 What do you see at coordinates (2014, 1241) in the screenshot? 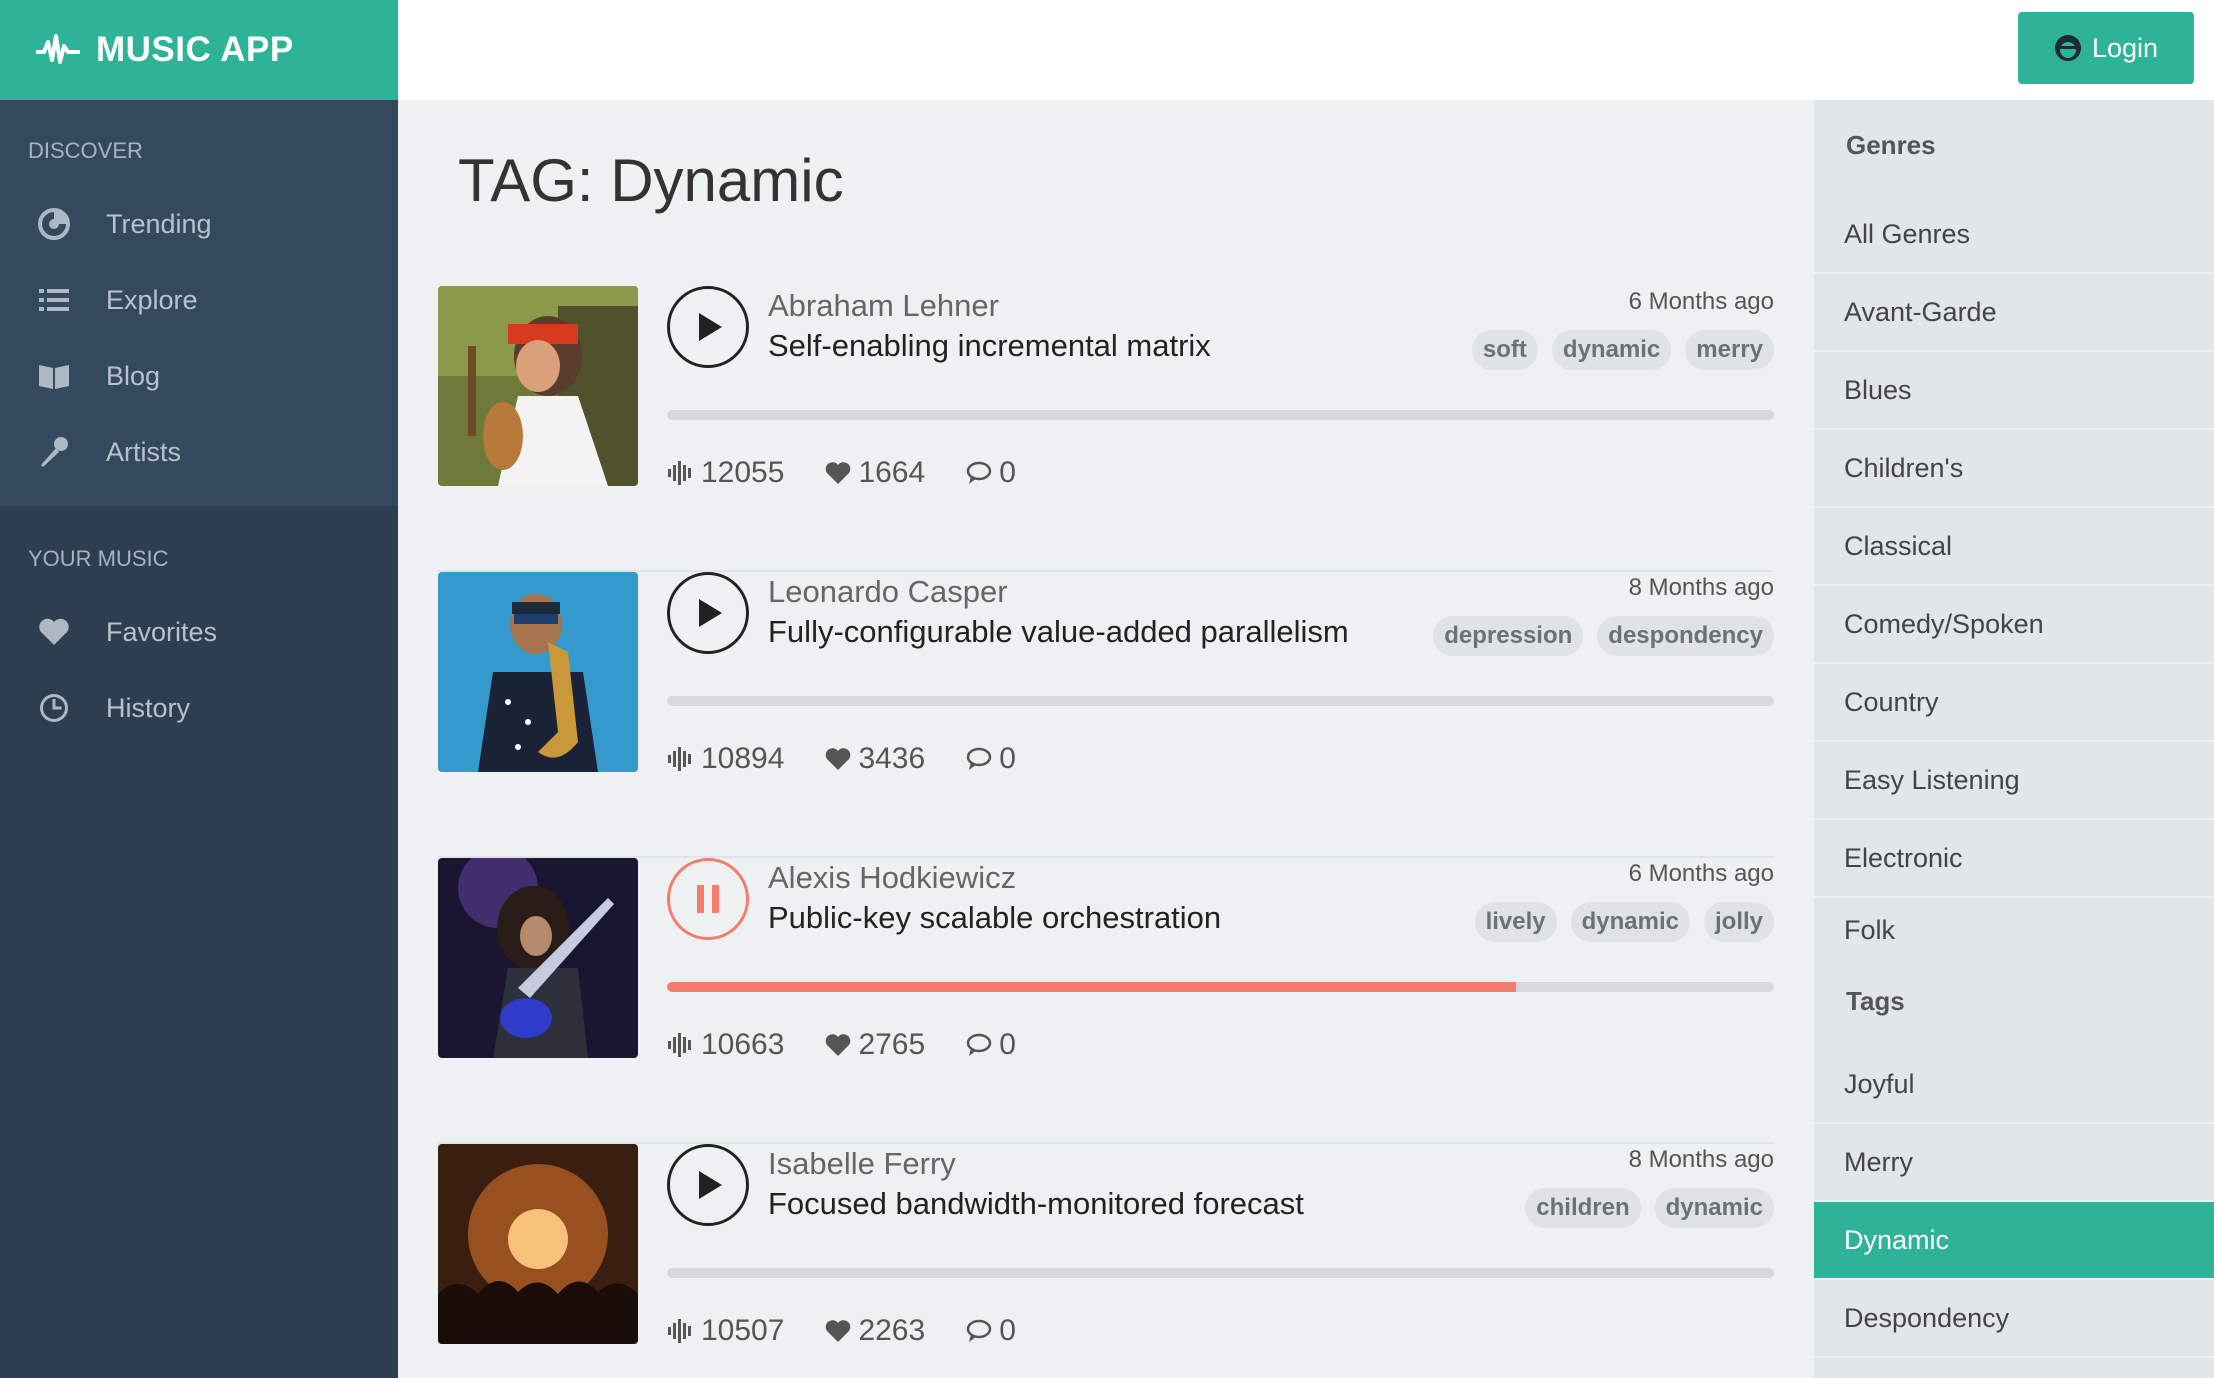
I see `tag-item-dynamic: Dynamic` at bounding box center [2014, 1241].